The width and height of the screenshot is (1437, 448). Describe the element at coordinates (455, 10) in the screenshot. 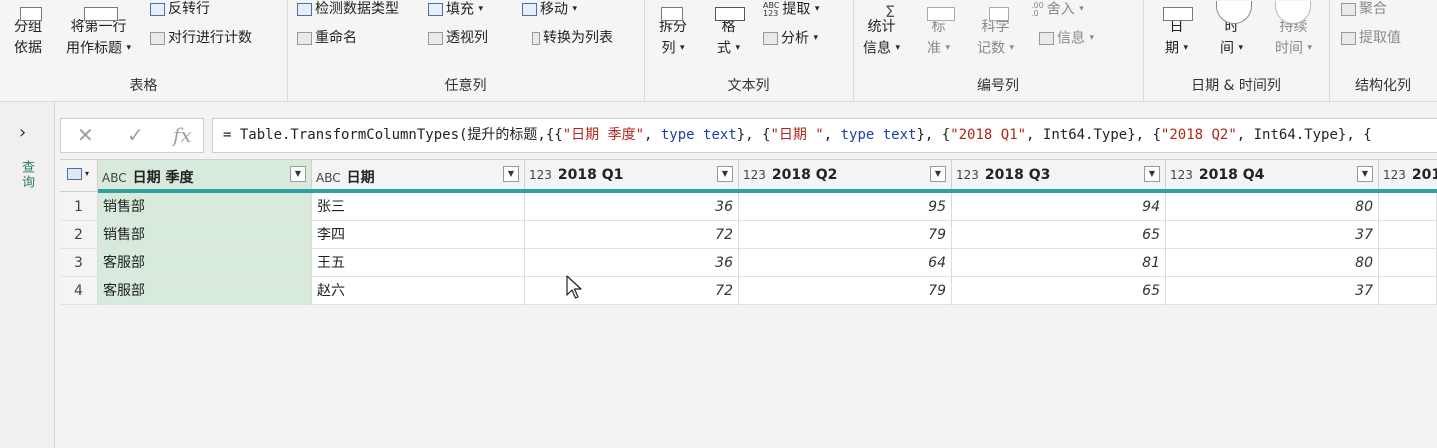

I see `fill-button: 填充 ▾` at that location.